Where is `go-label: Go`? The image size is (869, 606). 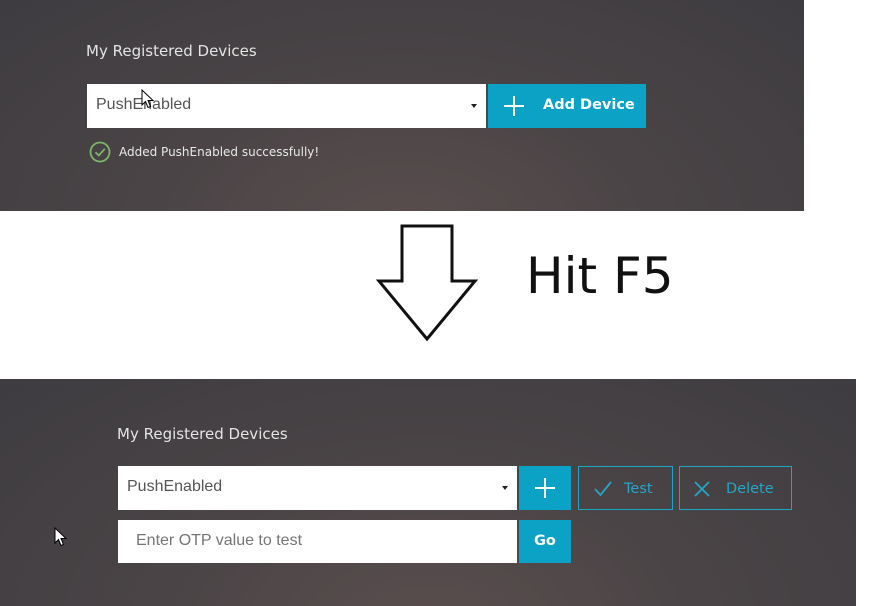 go-label: Go is located at coordinates (545, 541).